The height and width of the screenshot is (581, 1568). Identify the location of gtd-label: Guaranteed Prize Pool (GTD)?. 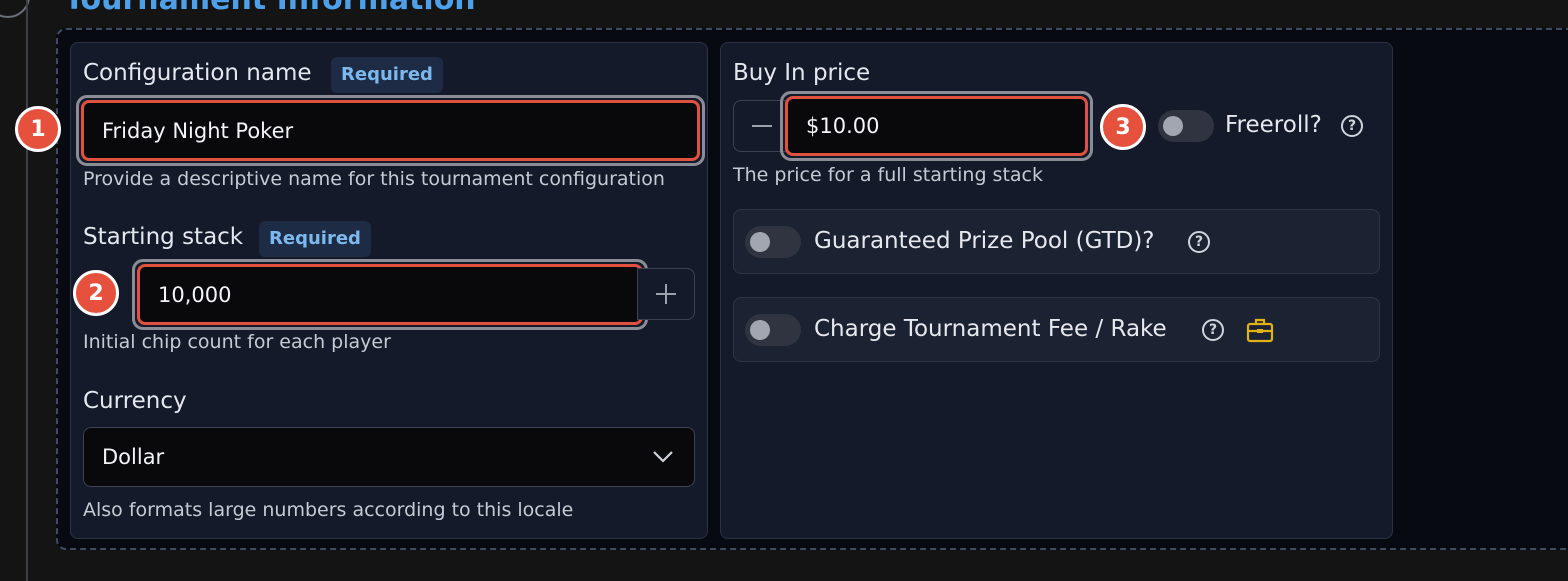
(984, 241).